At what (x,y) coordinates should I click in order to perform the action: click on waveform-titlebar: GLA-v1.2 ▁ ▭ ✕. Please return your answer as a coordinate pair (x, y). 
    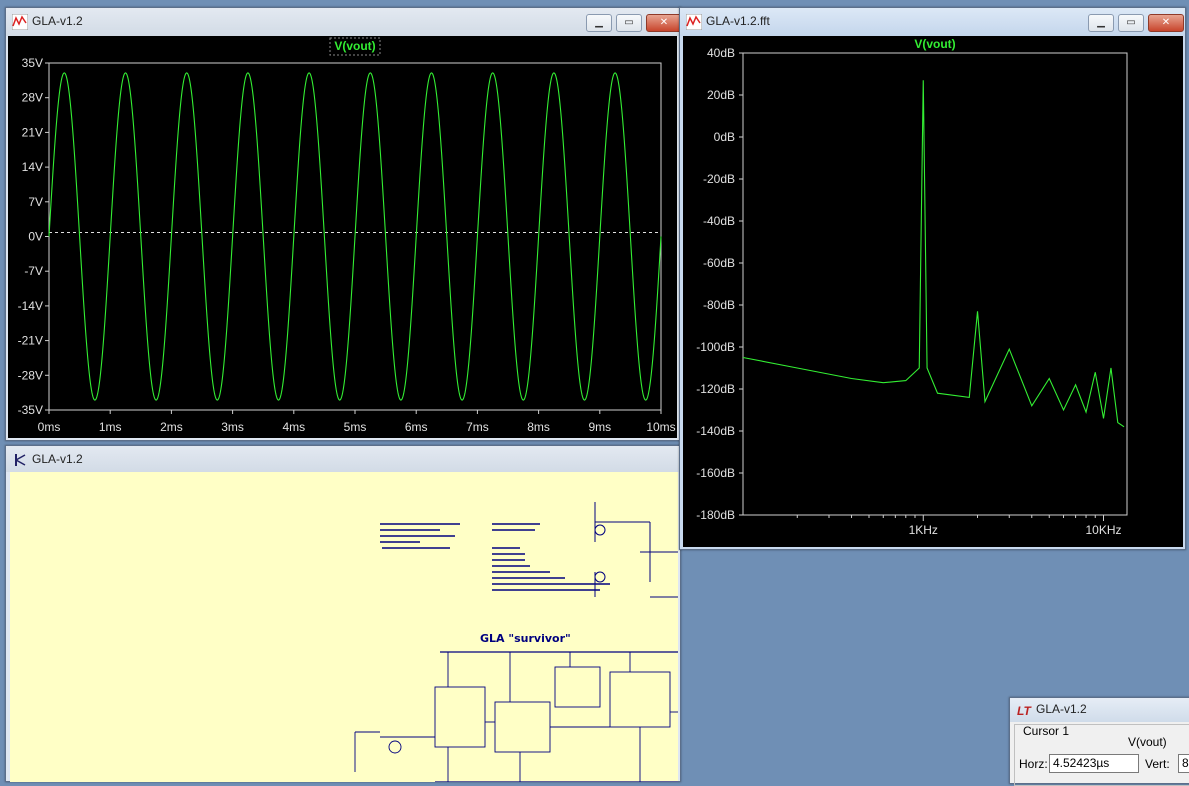
    Looking at the image, I should click on (344, 22).